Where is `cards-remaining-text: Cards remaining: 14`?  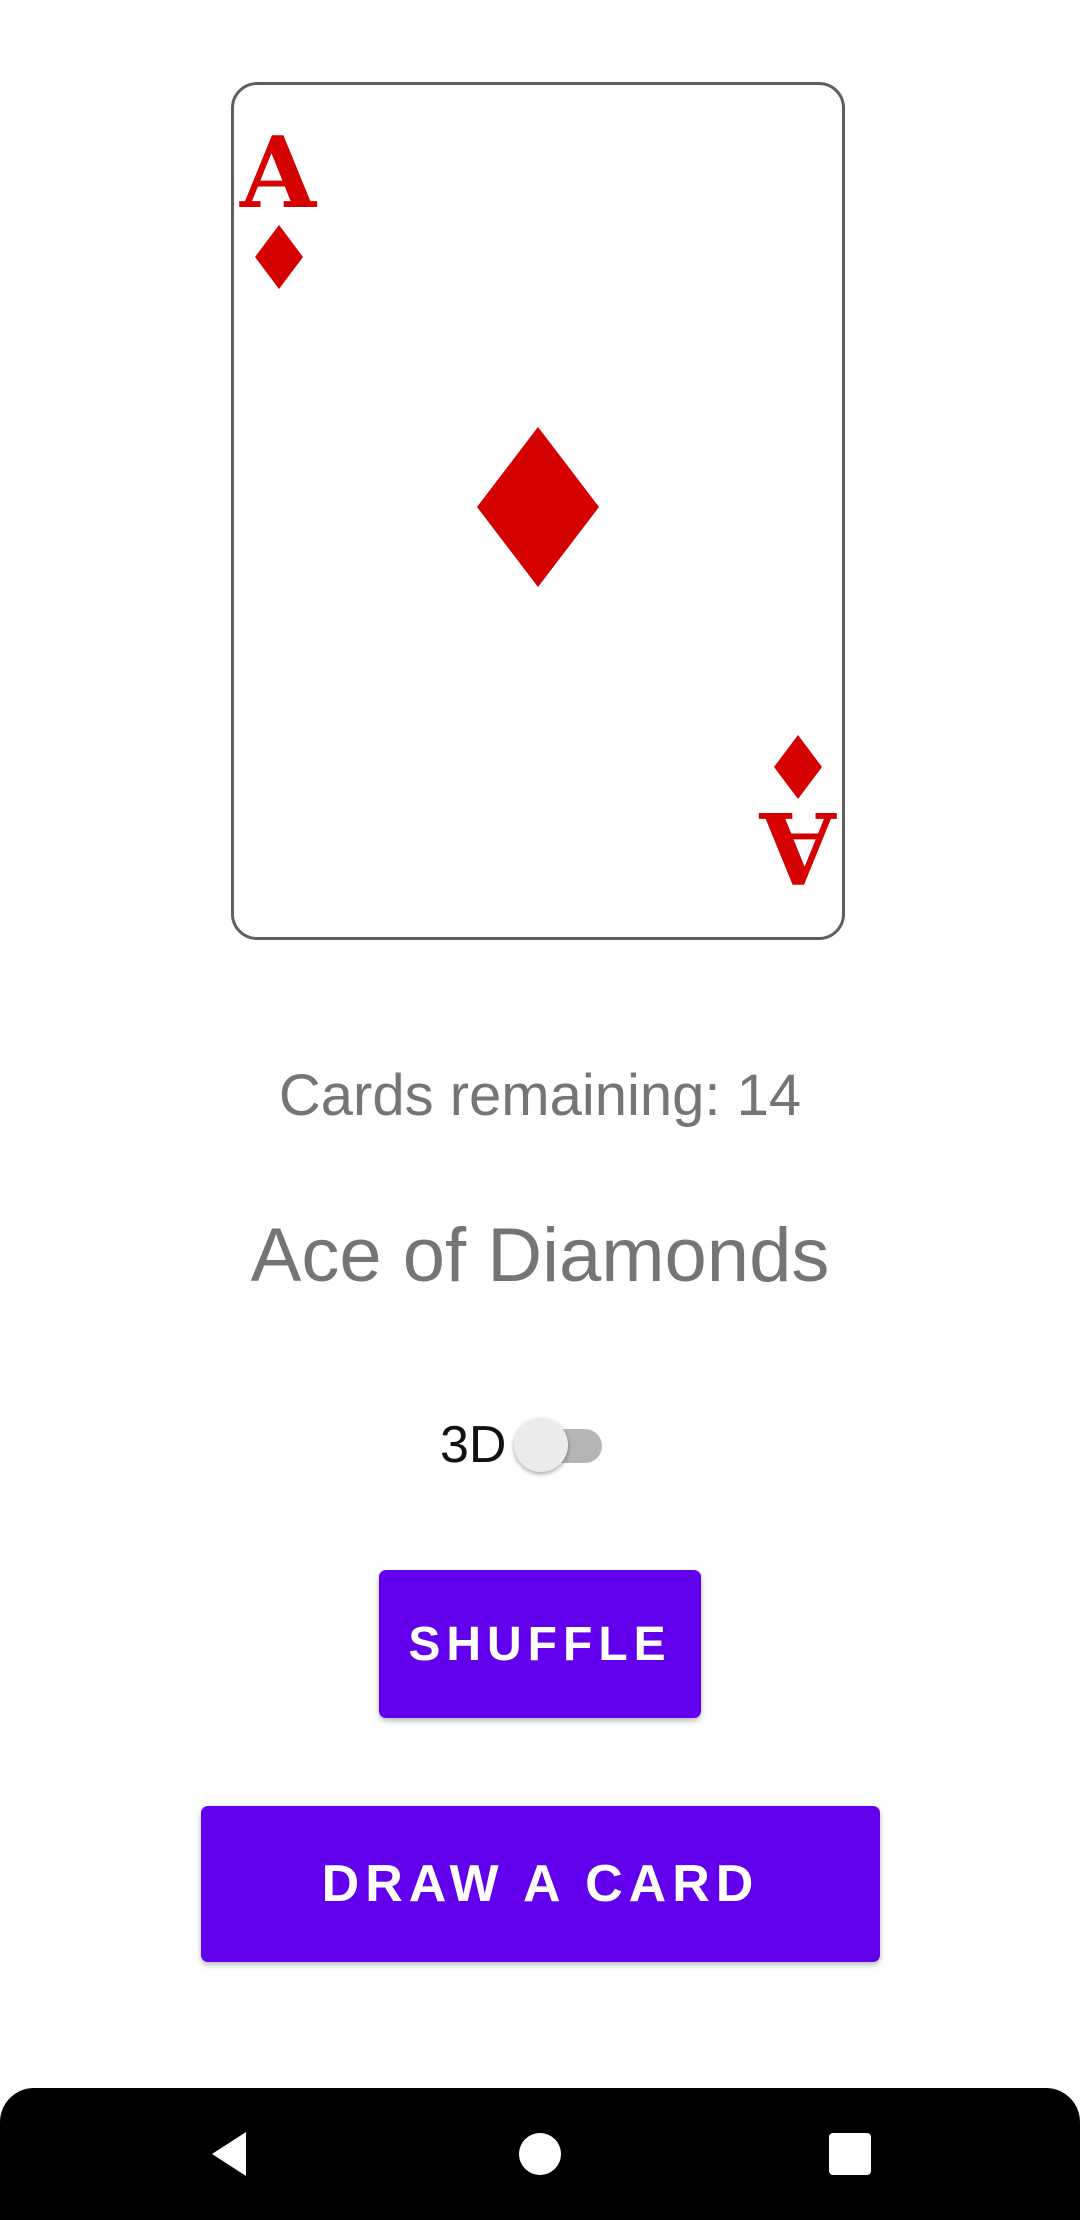 cards-remaining-text: Cards remaining: 14 is located at coordinates (540, 1095).